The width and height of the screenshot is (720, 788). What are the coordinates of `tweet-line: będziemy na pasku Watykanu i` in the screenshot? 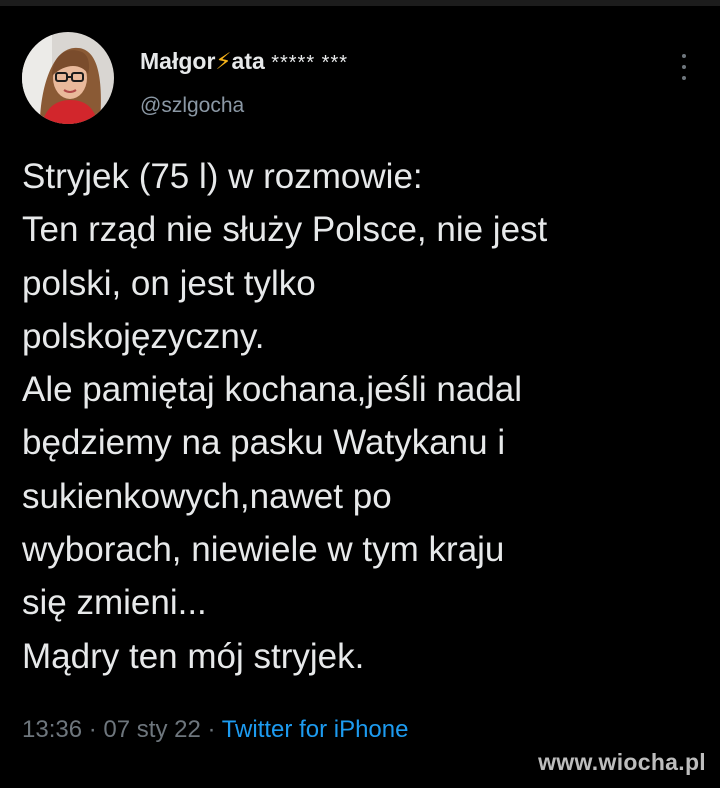 It's located at (264, 443).